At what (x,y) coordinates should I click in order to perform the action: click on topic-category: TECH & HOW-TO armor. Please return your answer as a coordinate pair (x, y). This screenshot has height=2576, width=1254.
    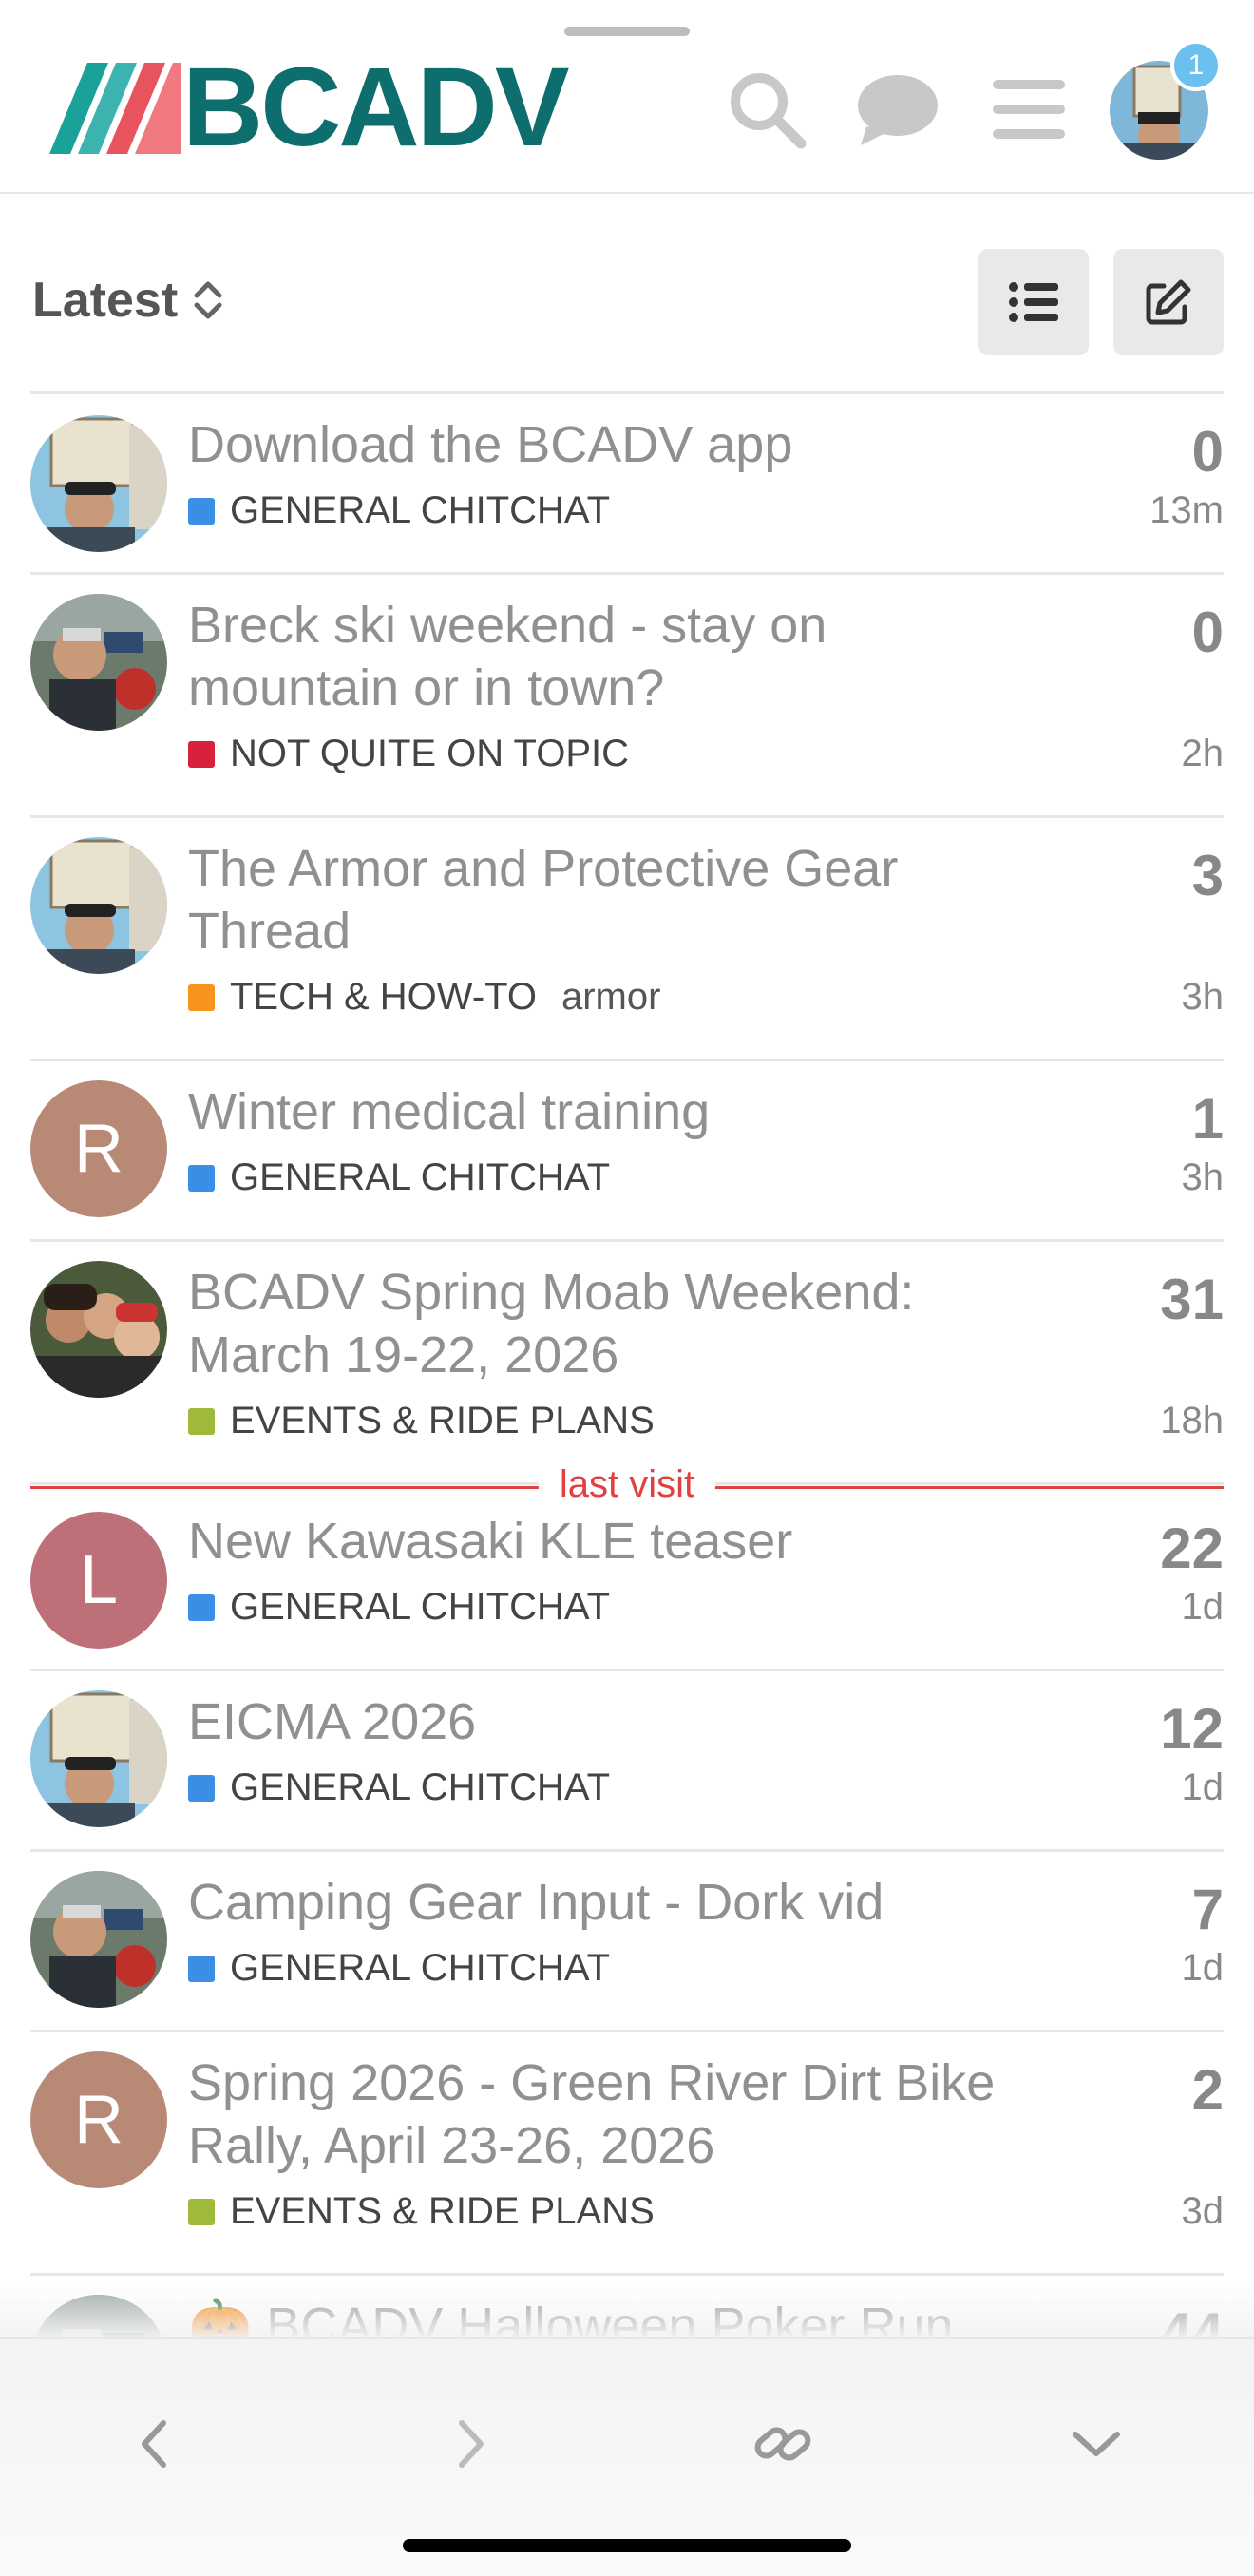
    Looking at the image, I should click on (424, 997).